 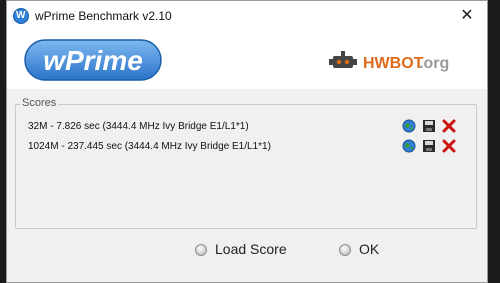 I want to click on ok-label: OK, so click(x=369, y=249).